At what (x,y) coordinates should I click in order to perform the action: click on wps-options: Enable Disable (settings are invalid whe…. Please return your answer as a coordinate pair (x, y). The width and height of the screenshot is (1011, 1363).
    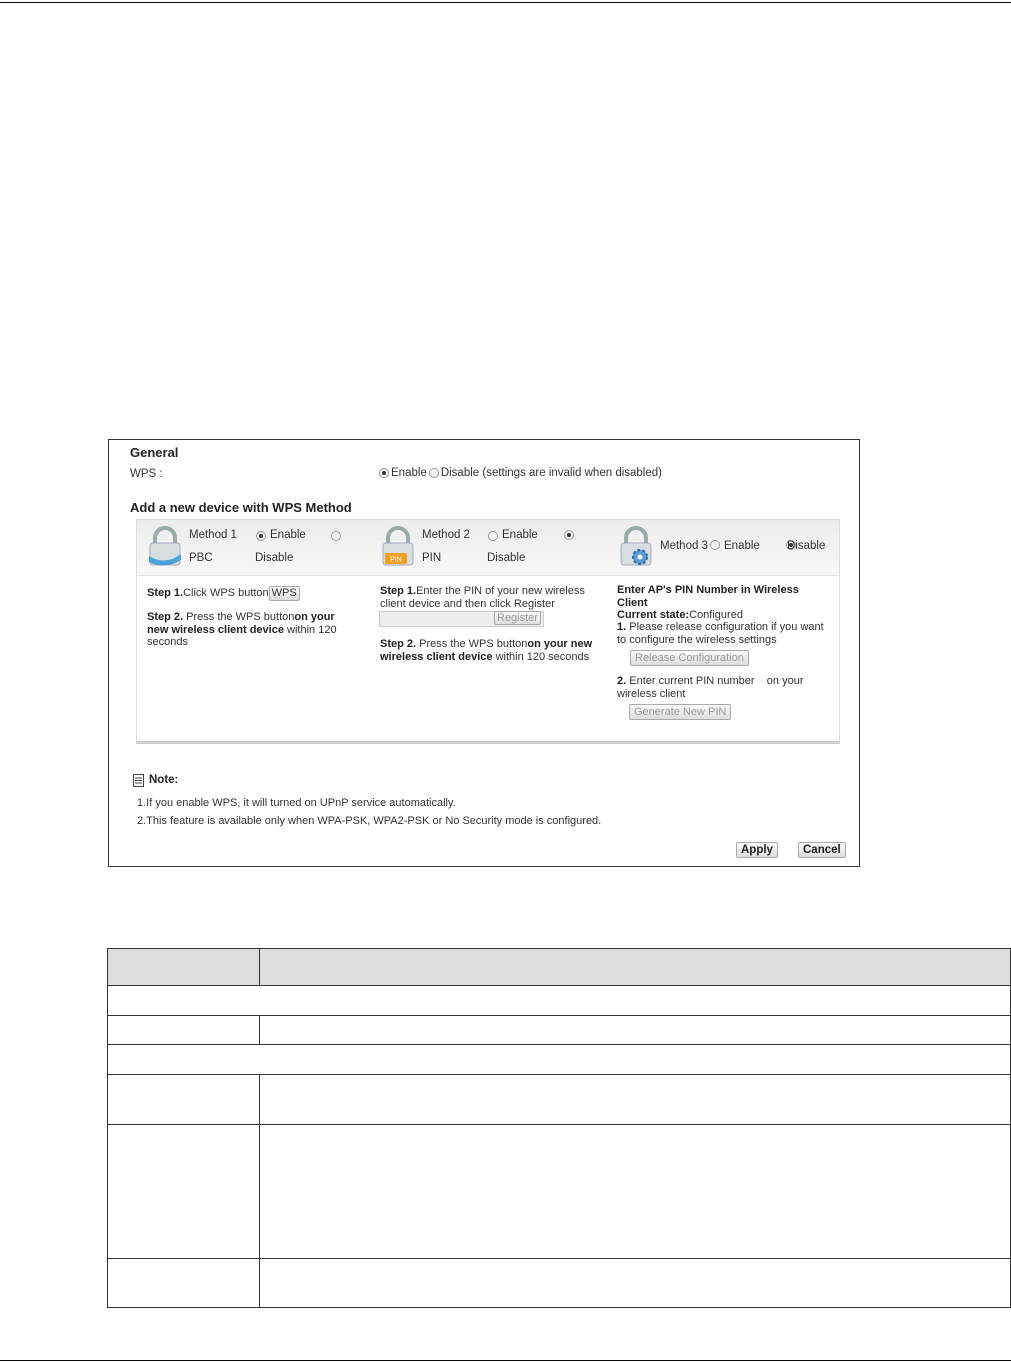
    Looking at the image, I should click on (520, 473).